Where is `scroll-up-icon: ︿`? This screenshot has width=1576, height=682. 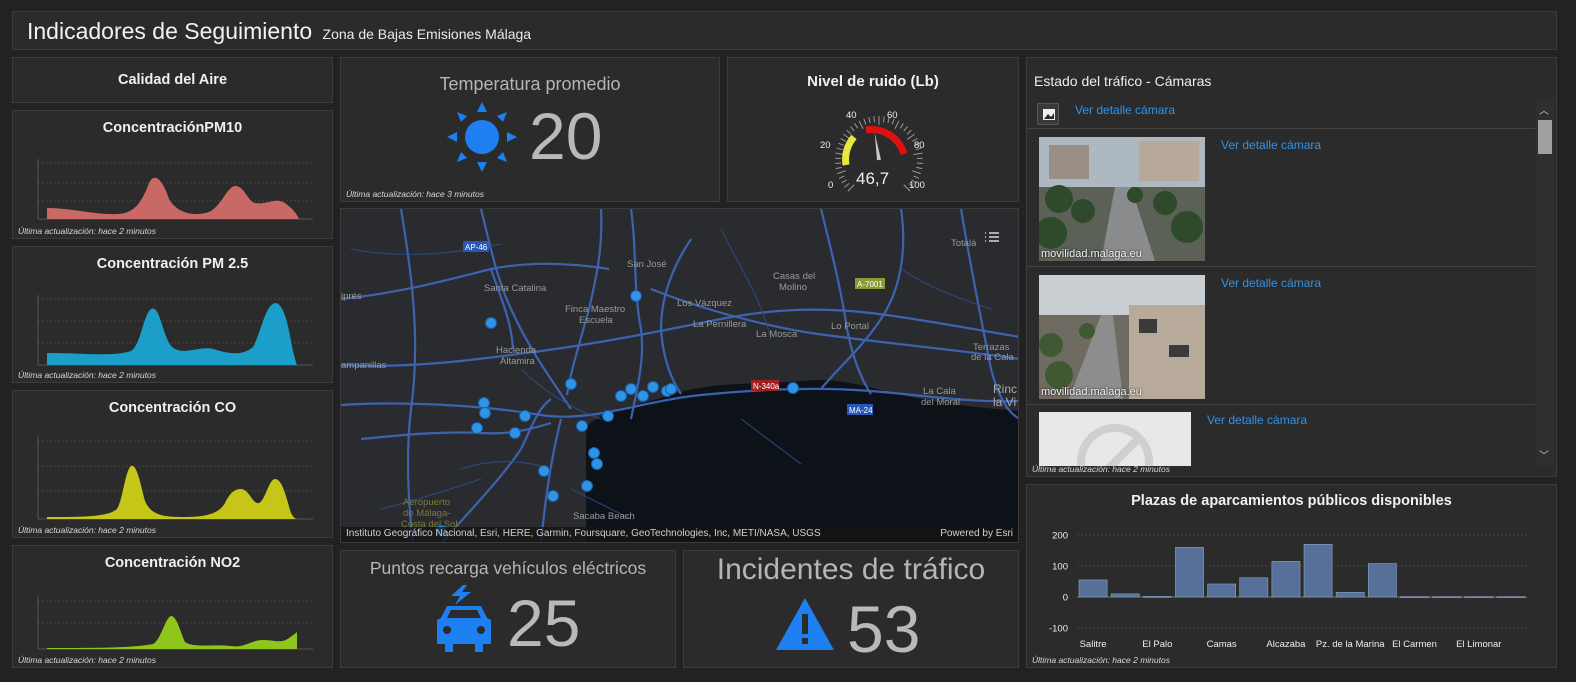 scroll-up-icon: ︿ is located at coordinates (1544, 109).